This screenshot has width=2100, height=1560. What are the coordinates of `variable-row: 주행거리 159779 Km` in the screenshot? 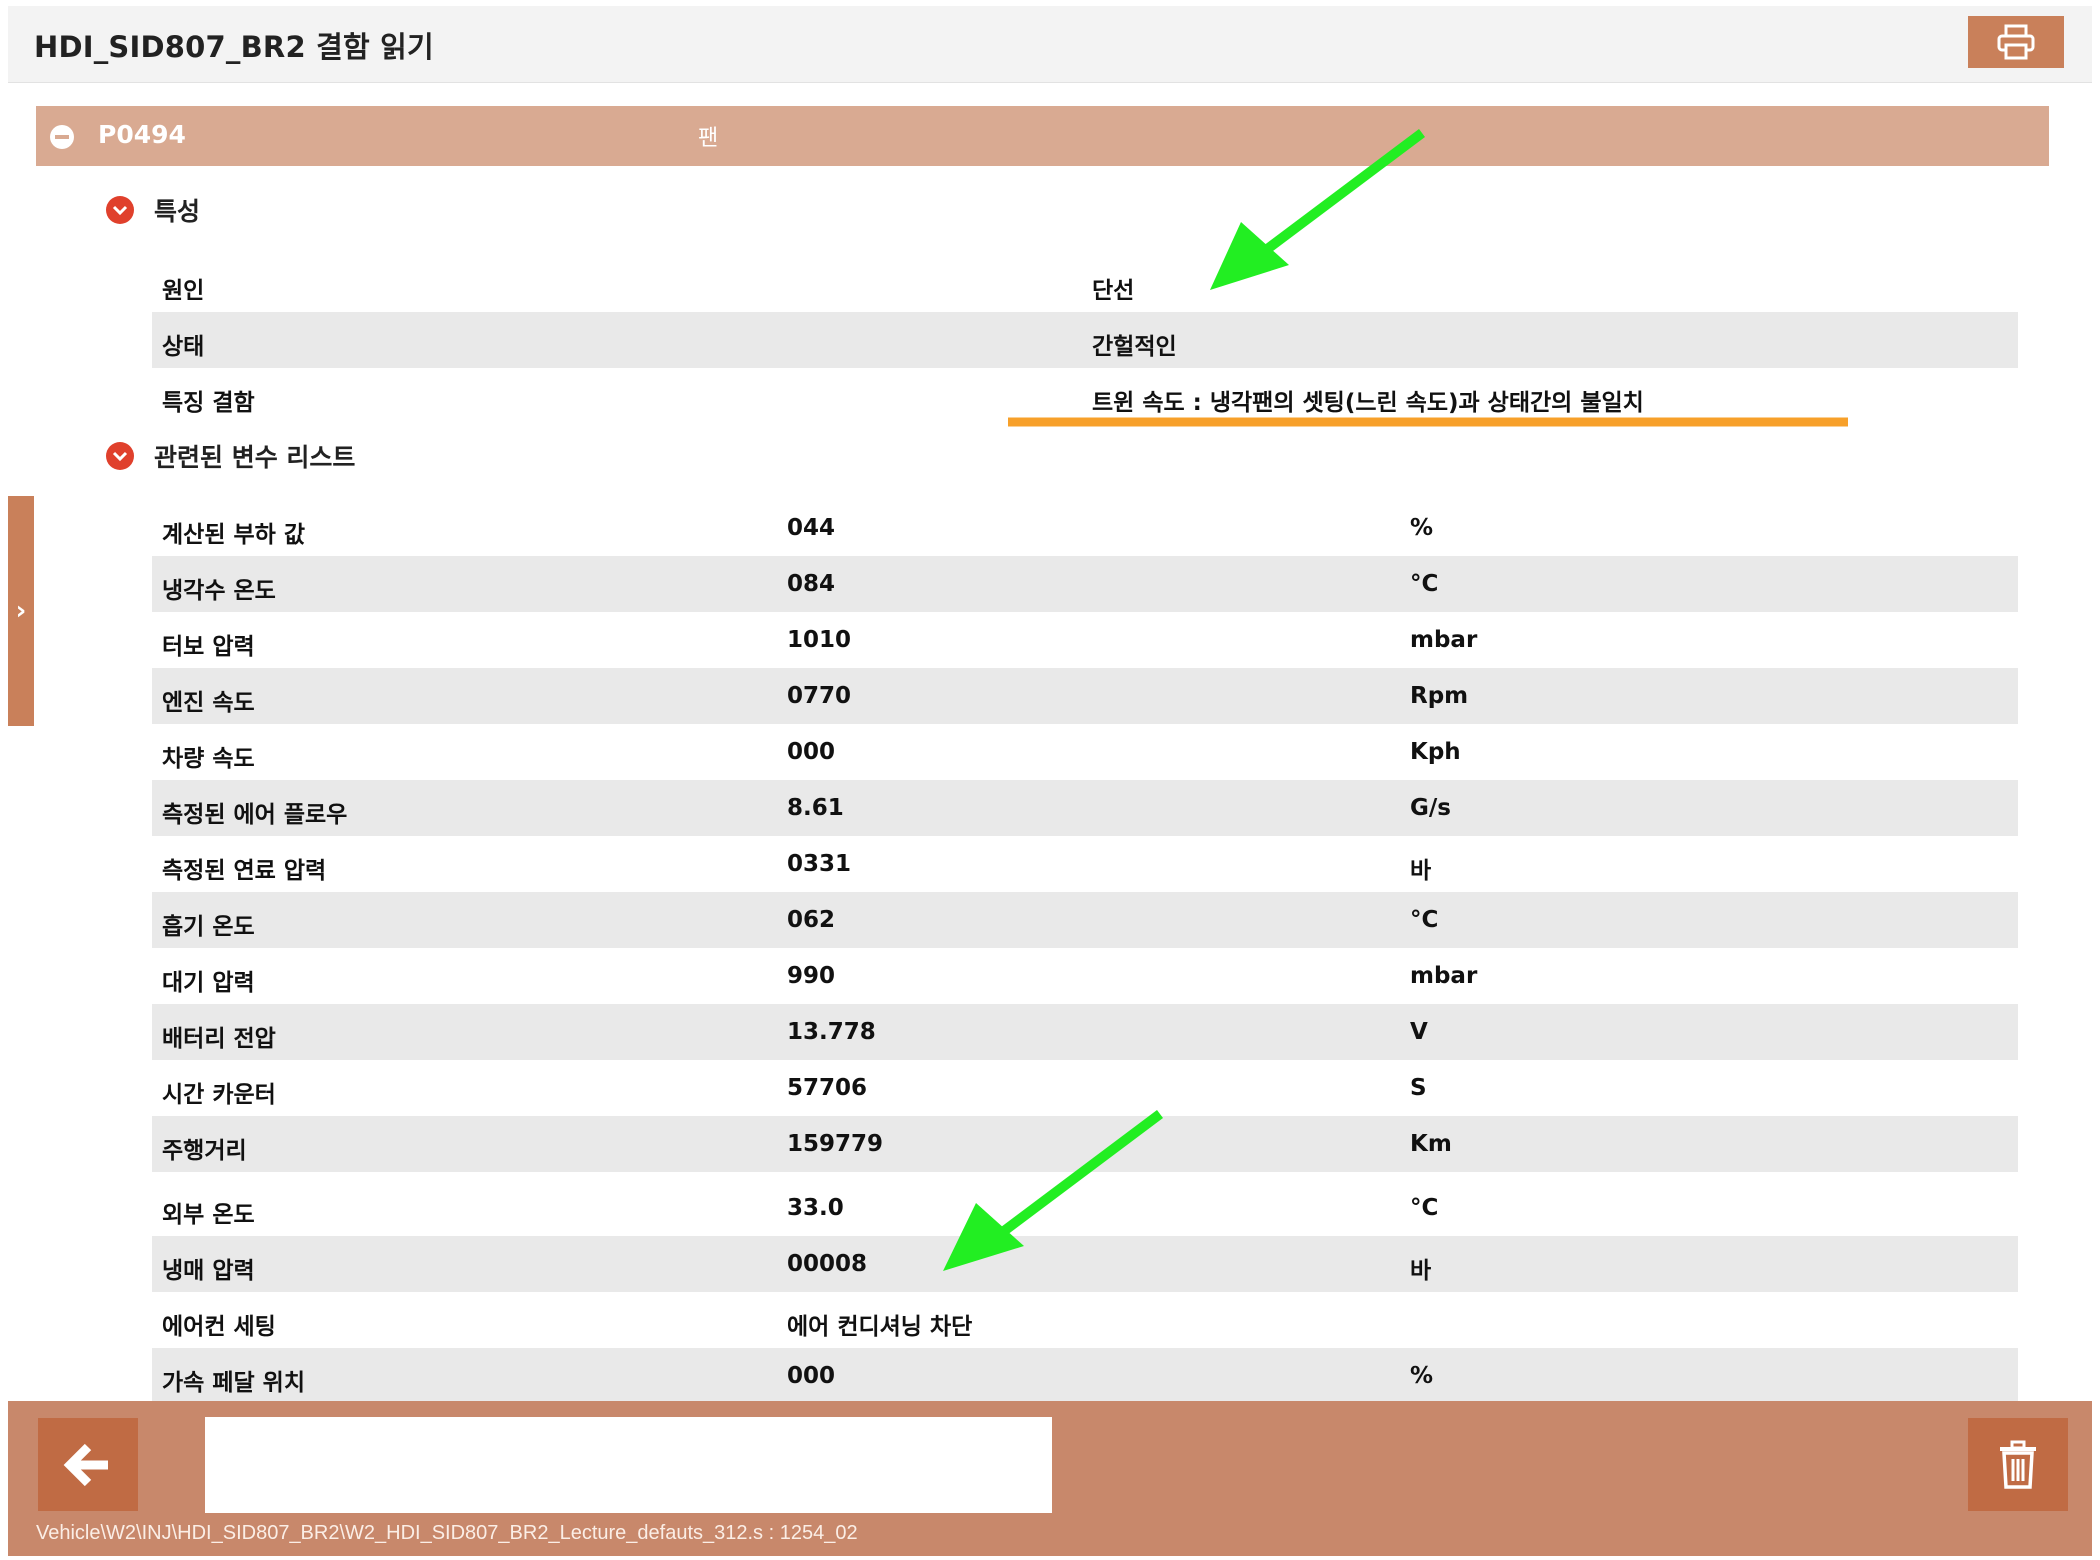 It's located at (1085, 1144).